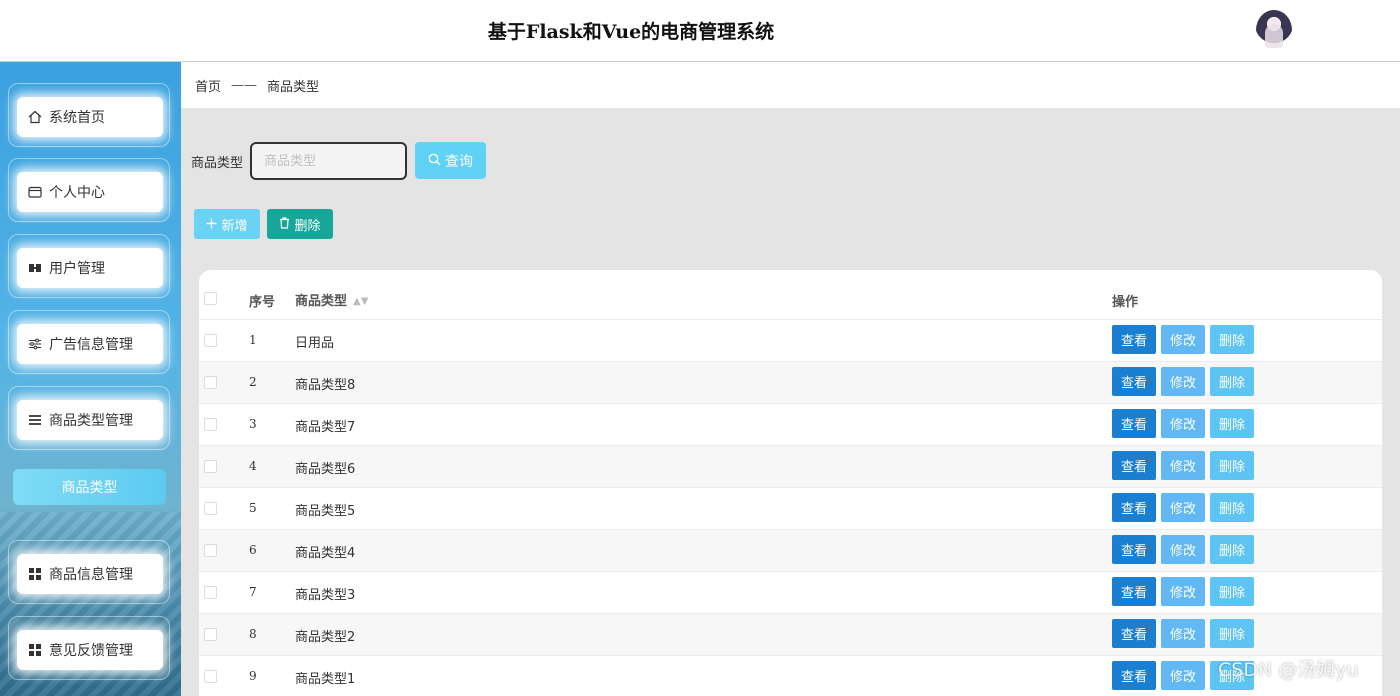 Image resolution: width=1400 pixels, height=696 pixels. I want to click on row-index: 6, so click(253, 550).